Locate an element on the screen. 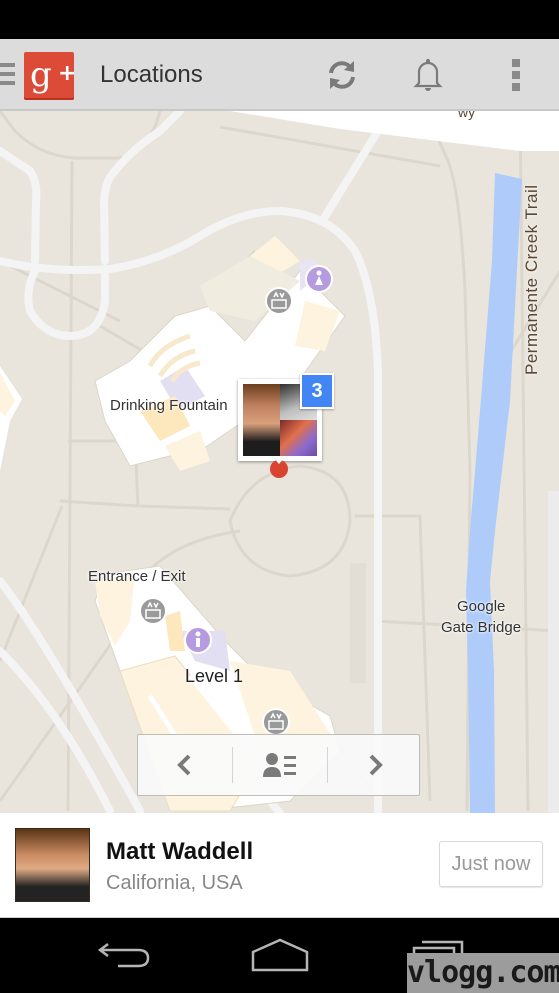 The width and height of the screenshot is (559, 993). cluster-count-badge: 3 is located at coordinates (317, 391).